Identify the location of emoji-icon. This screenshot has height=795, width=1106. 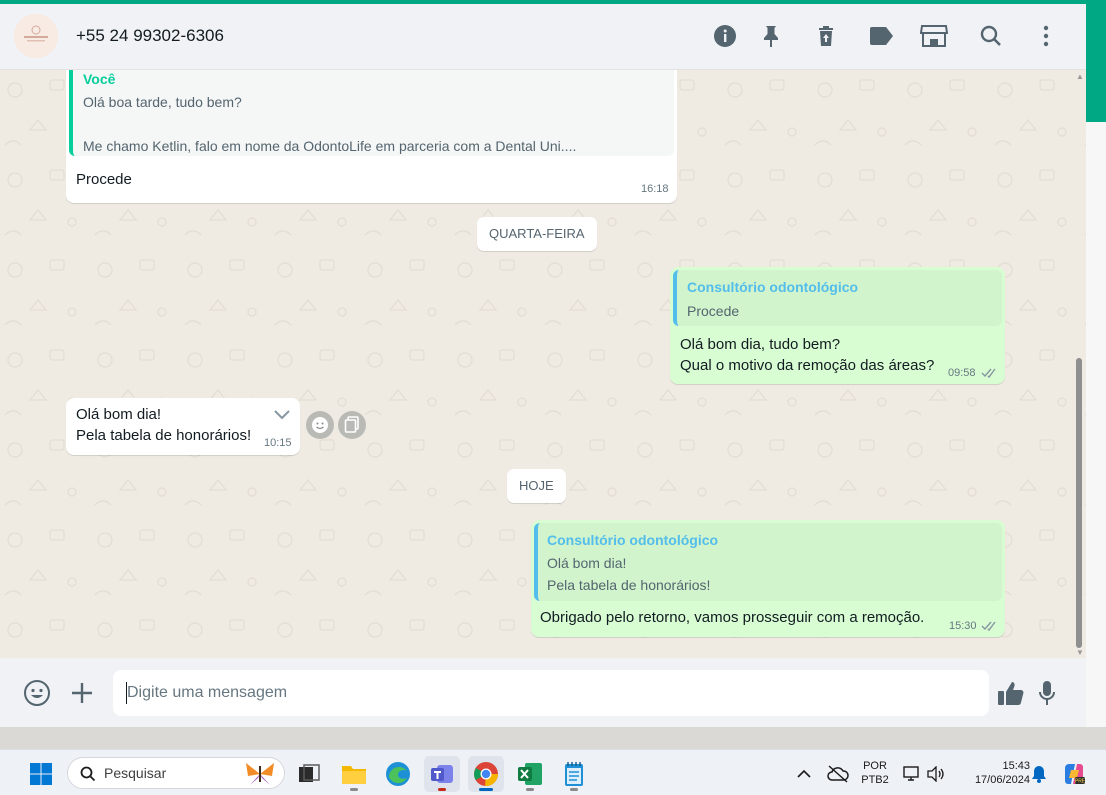
(37, 693).